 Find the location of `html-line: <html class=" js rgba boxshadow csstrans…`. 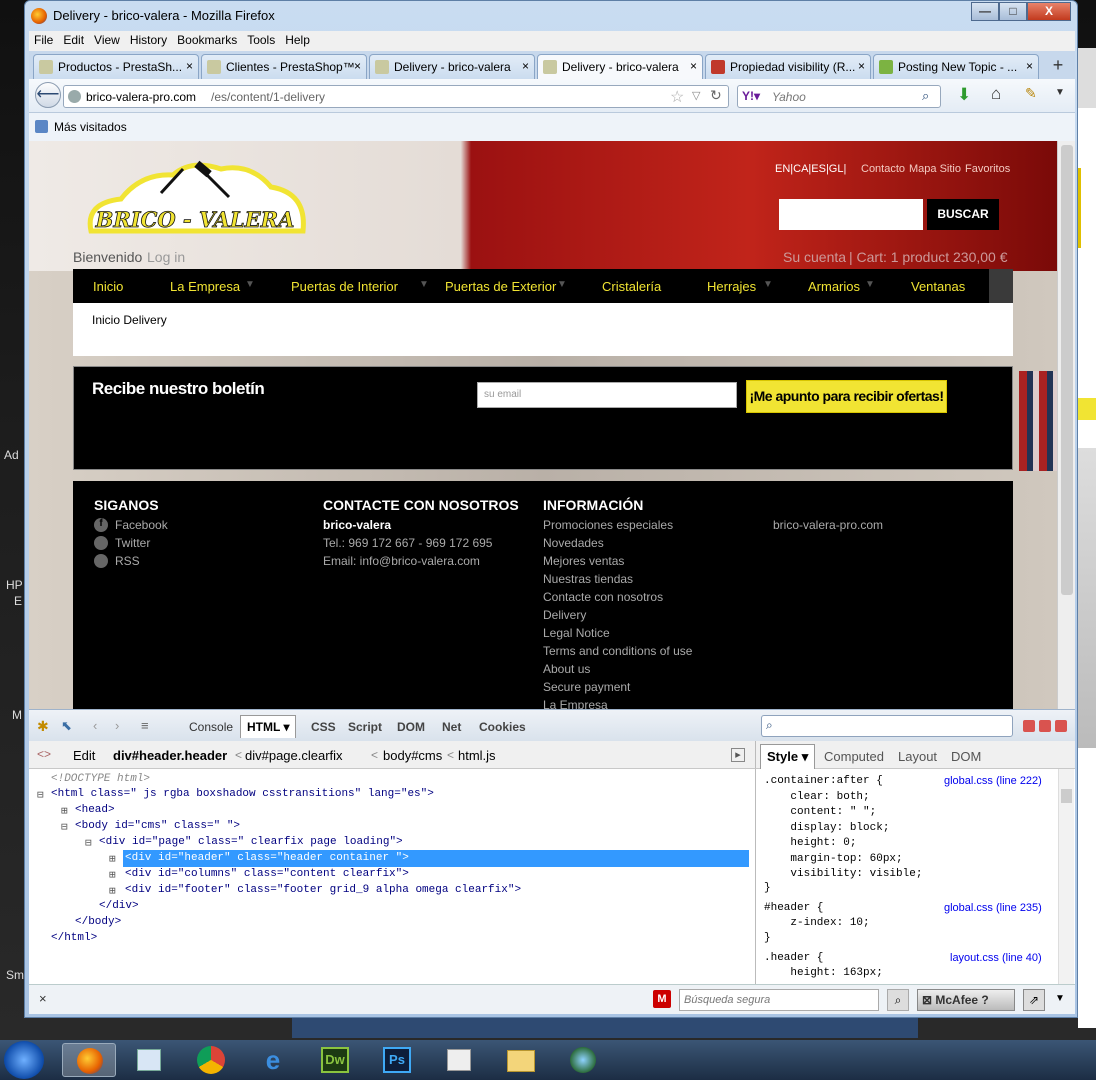

html-line: <html class=" js rgba boxshadow csstrans… is located at coordinates (242, 794).